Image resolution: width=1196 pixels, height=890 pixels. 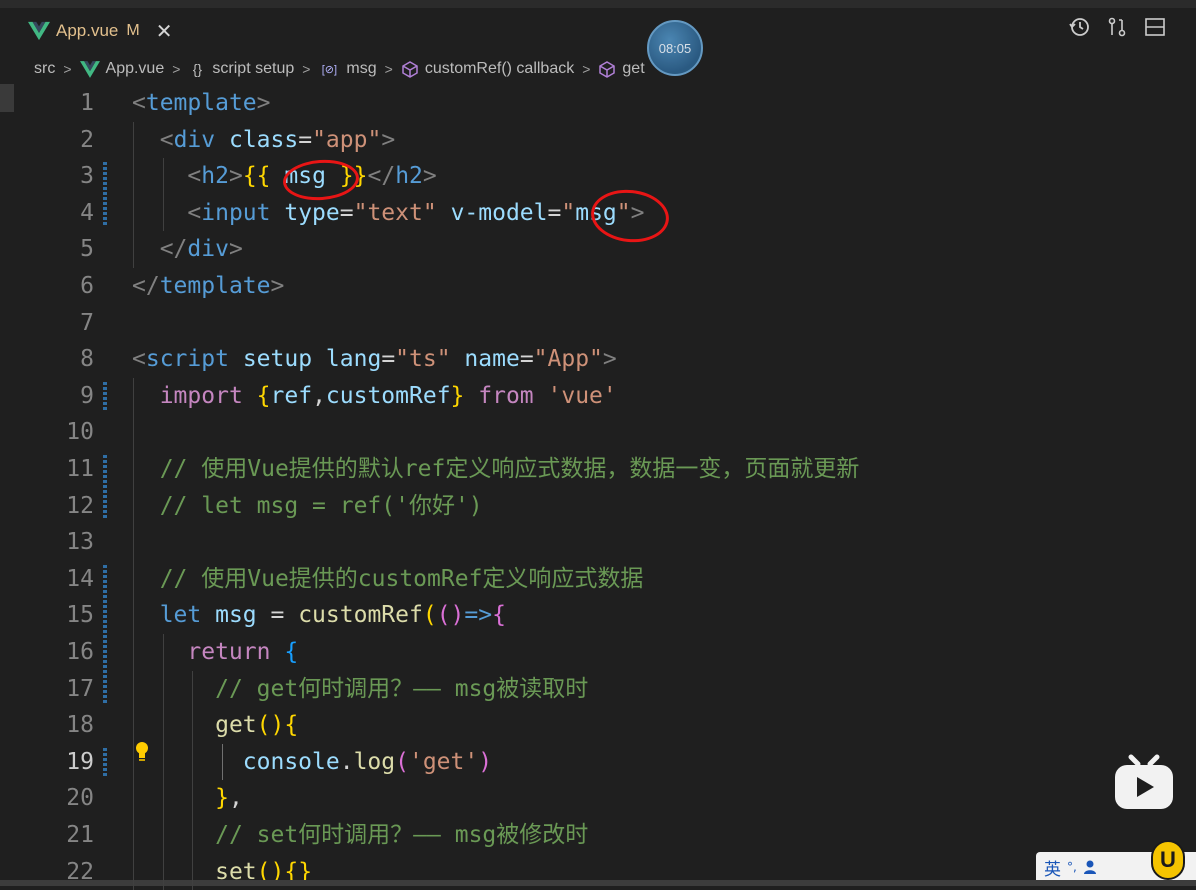 I want to click on code-line: 21 // set何时调用？—— msg被修改时, so click(x=598, y=835).